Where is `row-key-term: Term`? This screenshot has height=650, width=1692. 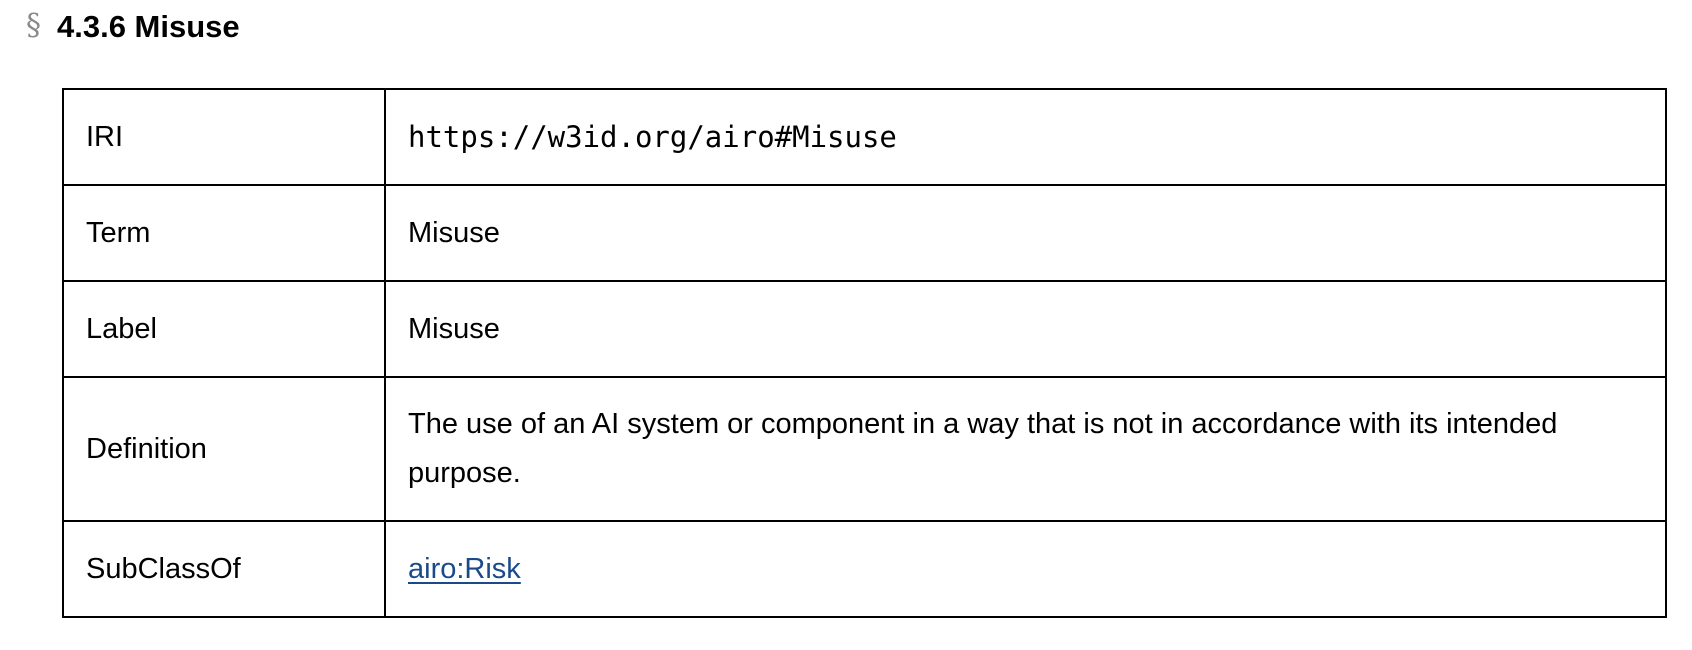 row-key-term: Term is located at coordinates (224, 233).